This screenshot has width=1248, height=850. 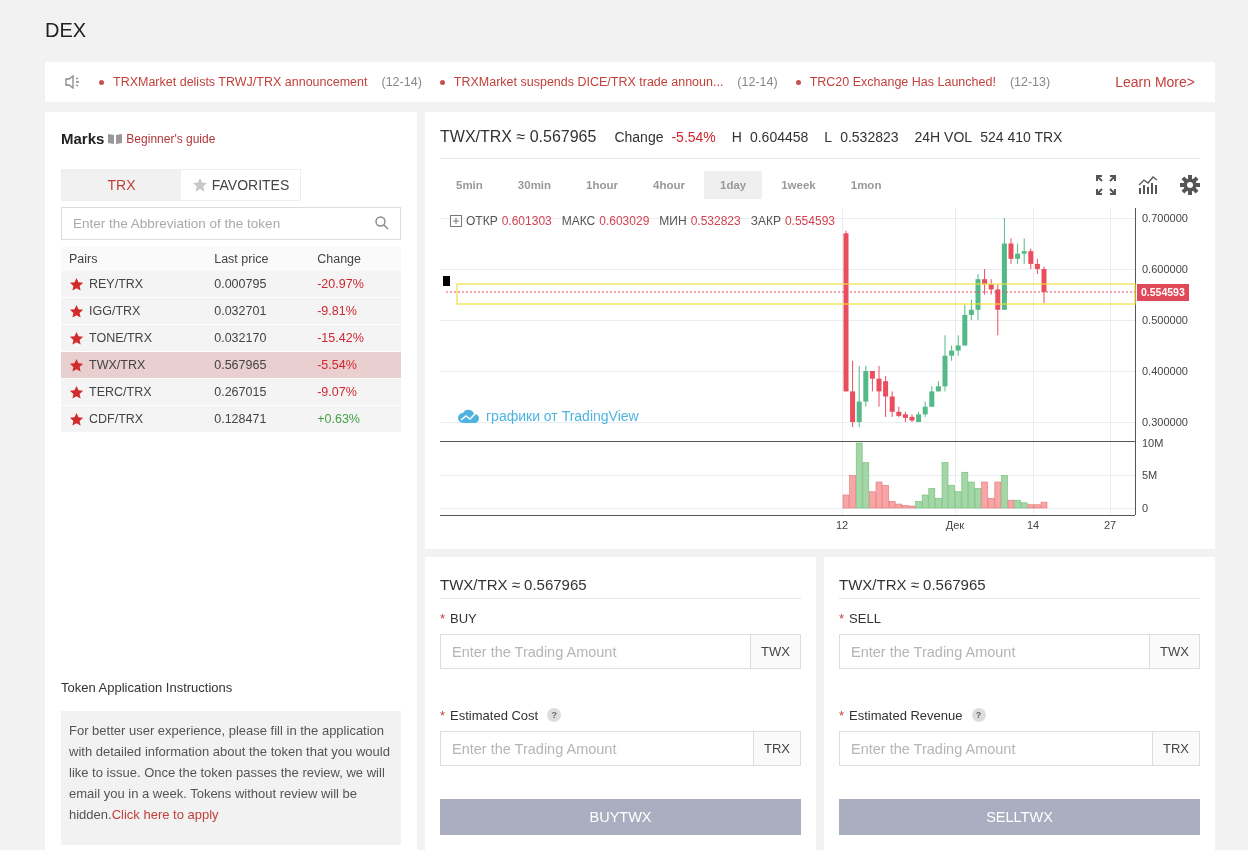 What do you see at coordinates (463, 618) in the screenshot?
I see `field-label: BUY` at bounding box center [463, 618].